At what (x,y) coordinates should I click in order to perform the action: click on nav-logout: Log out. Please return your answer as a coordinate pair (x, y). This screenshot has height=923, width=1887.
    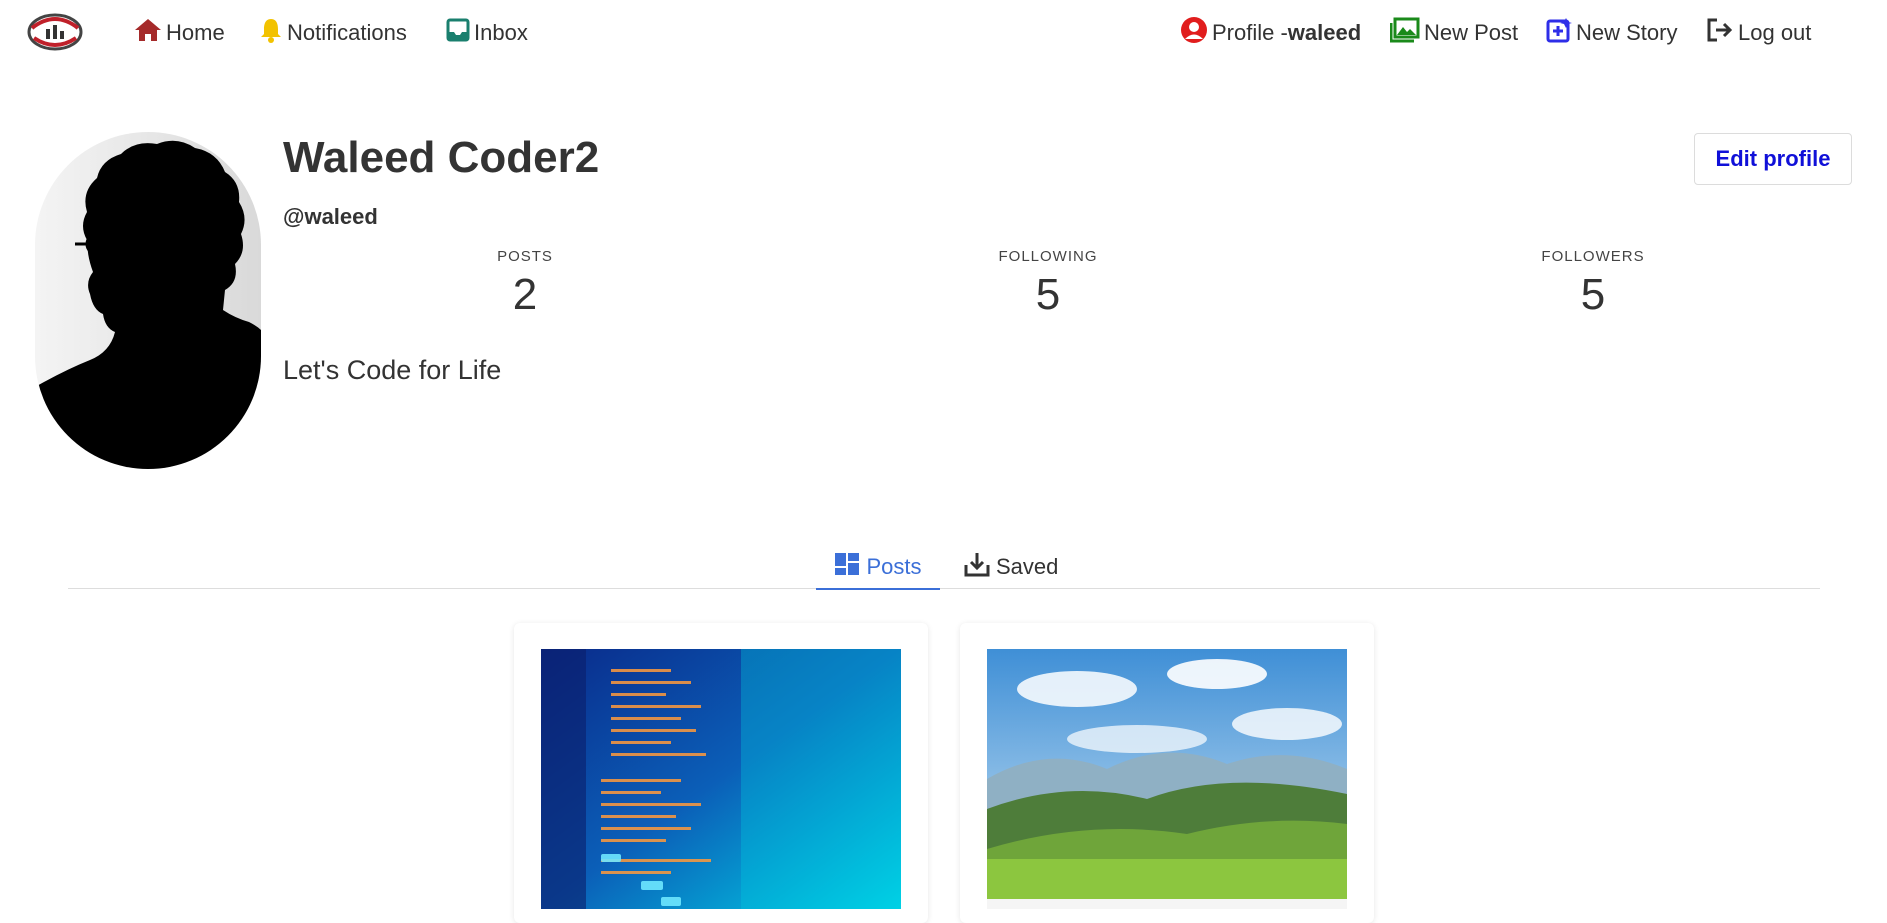
    Looking at the image, I should click on (1758, 33).